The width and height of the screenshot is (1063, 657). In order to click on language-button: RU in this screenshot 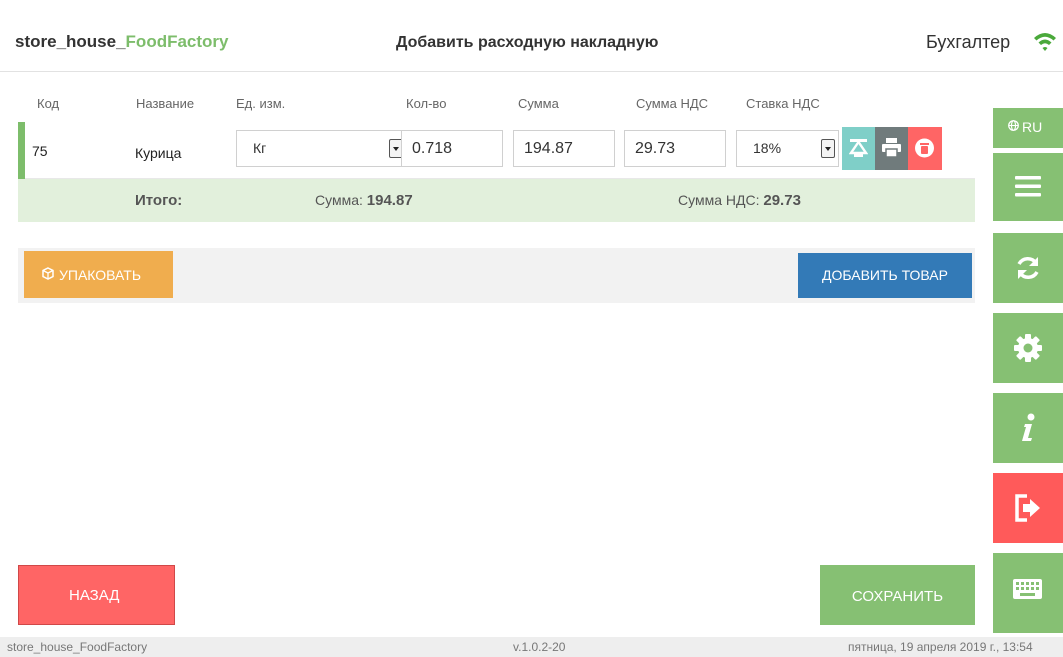, I will do `click(1028, 128)`.